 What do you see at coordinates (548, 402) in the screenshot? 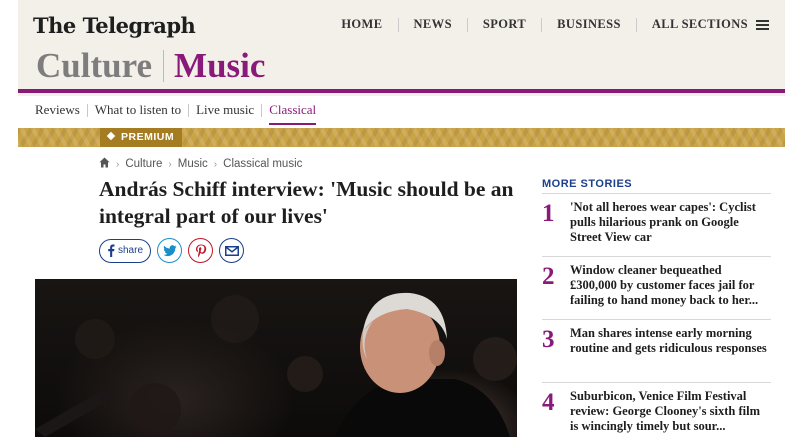
I see `story-rank: 4` at bounding box center [548, 402].